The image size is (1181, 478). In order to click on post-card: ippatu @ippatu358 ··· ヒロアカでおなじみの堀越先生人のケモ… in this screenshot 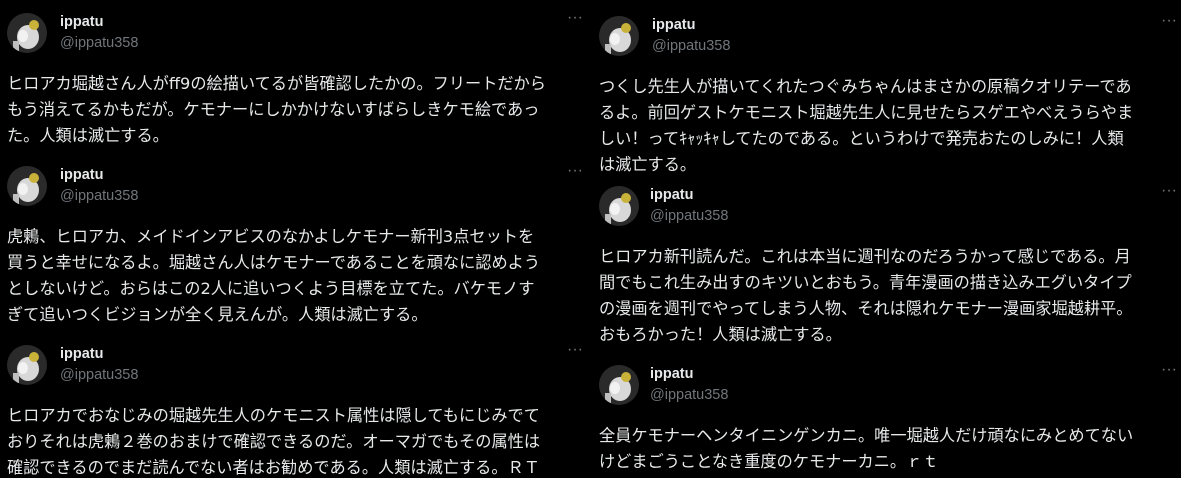, I will do `click(297, 409)`.